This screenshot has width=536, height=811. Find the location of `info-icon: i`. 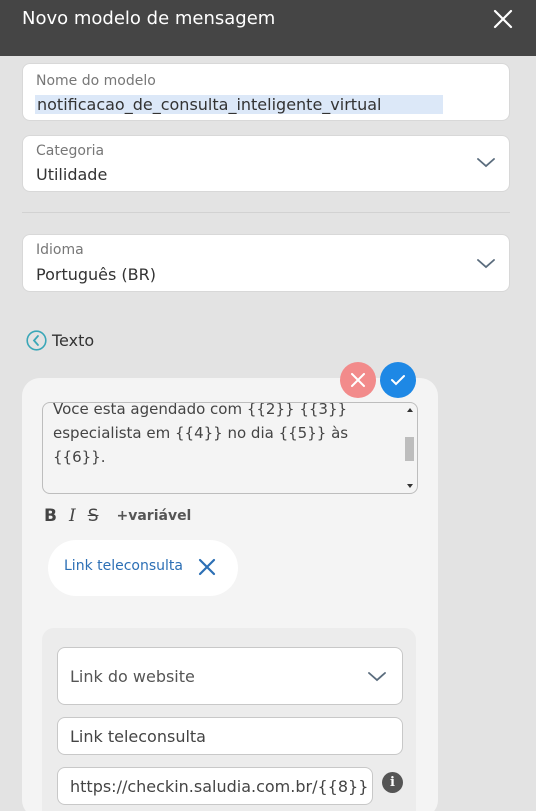

info-icon: i is located at coordinates (392, 782).